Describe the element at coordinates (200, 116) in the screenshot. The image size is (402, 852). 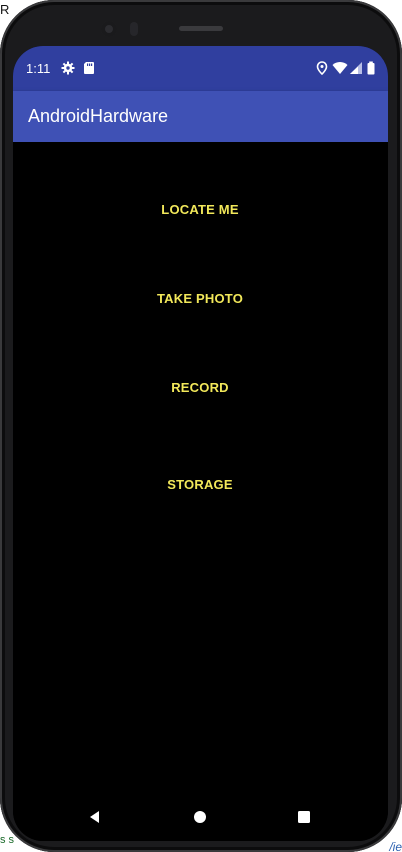
I see `app-bar: AndroidHardware` at that location.